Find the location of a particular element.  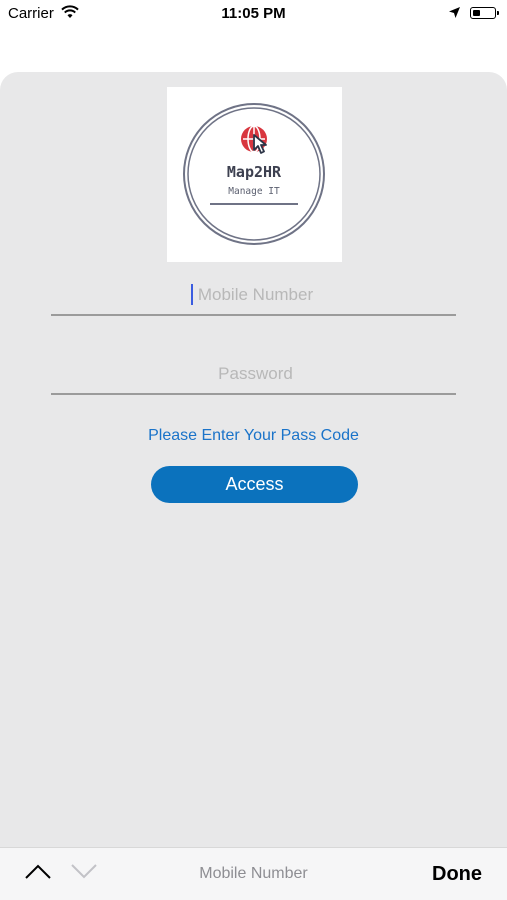

password-field is located at coordinates (255, 375).